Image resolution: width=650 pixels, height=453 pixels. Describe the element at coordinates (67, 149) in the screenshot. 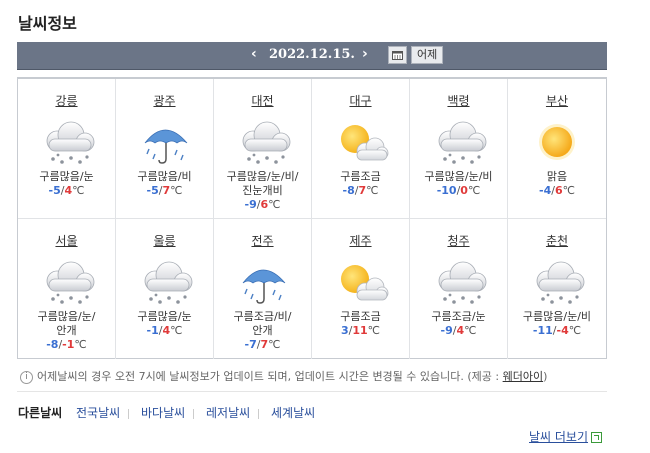

I see `city-weather-cell: 강릉구름많음/눈 -5/4℃` at that location.